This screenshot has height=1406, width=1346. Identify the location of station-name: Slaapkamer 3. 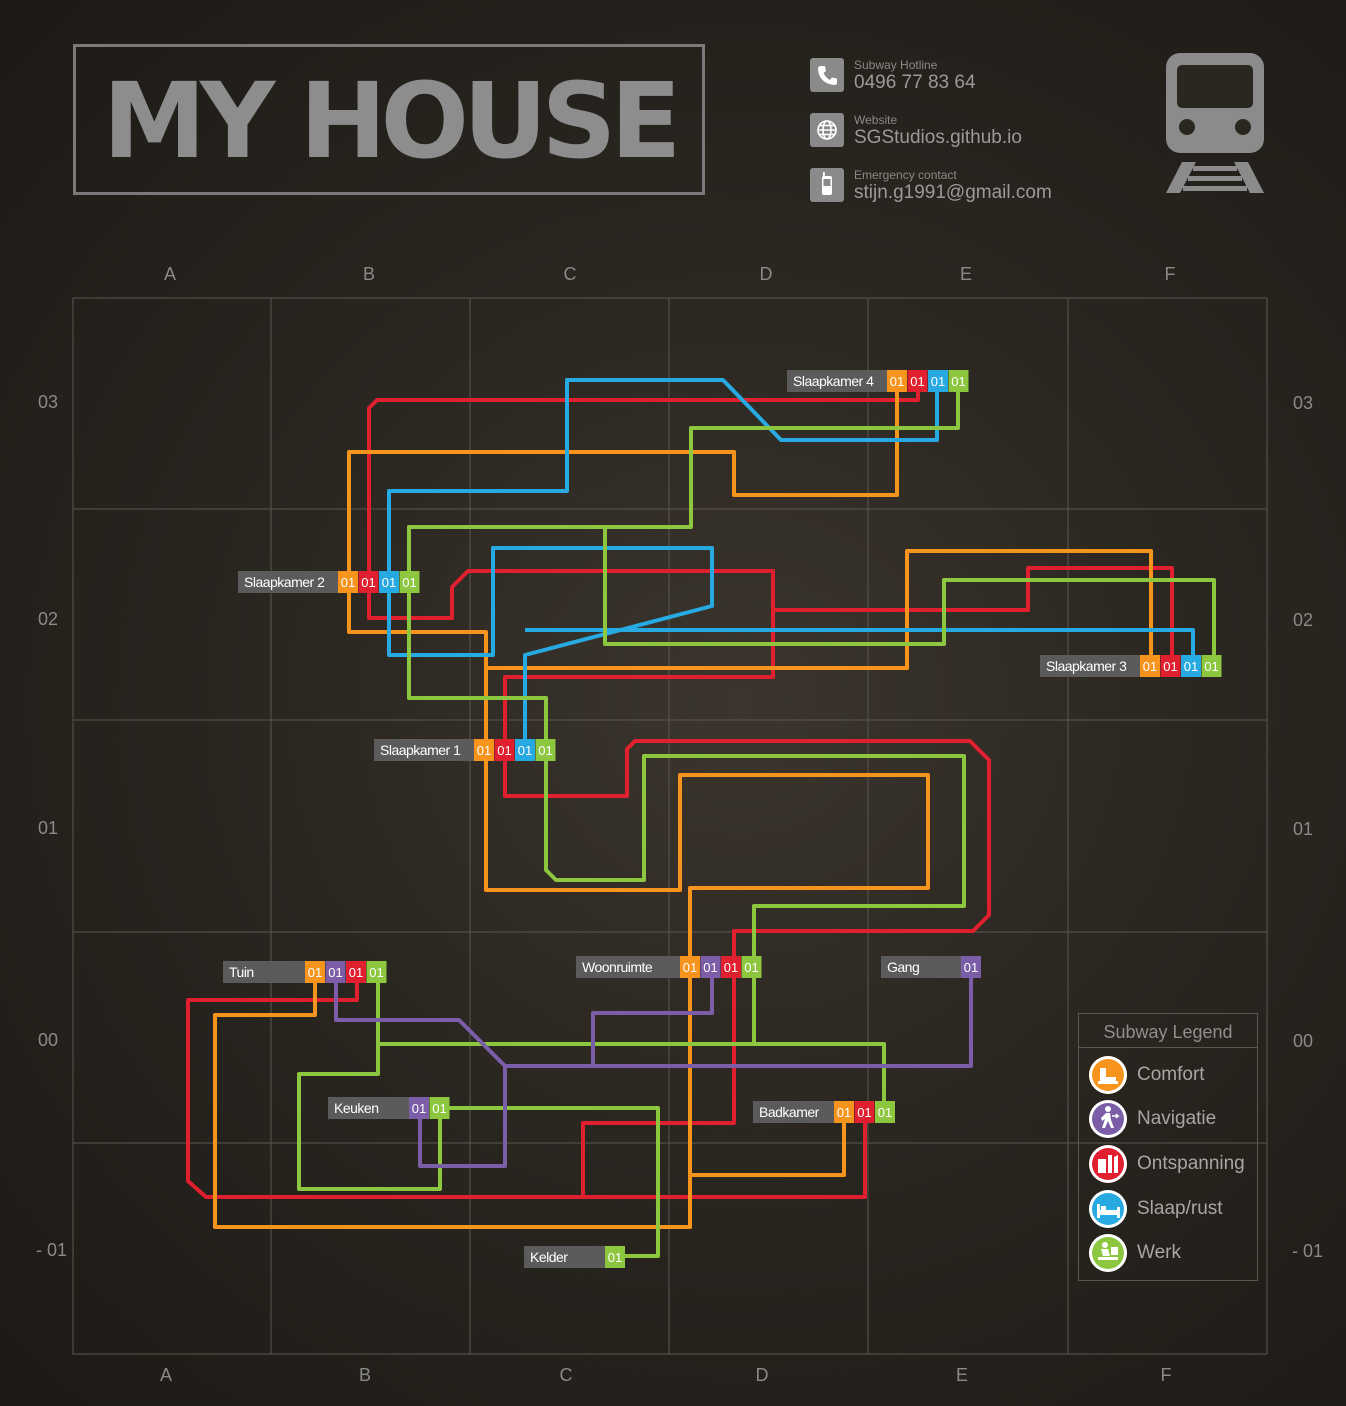
(1086, 666).